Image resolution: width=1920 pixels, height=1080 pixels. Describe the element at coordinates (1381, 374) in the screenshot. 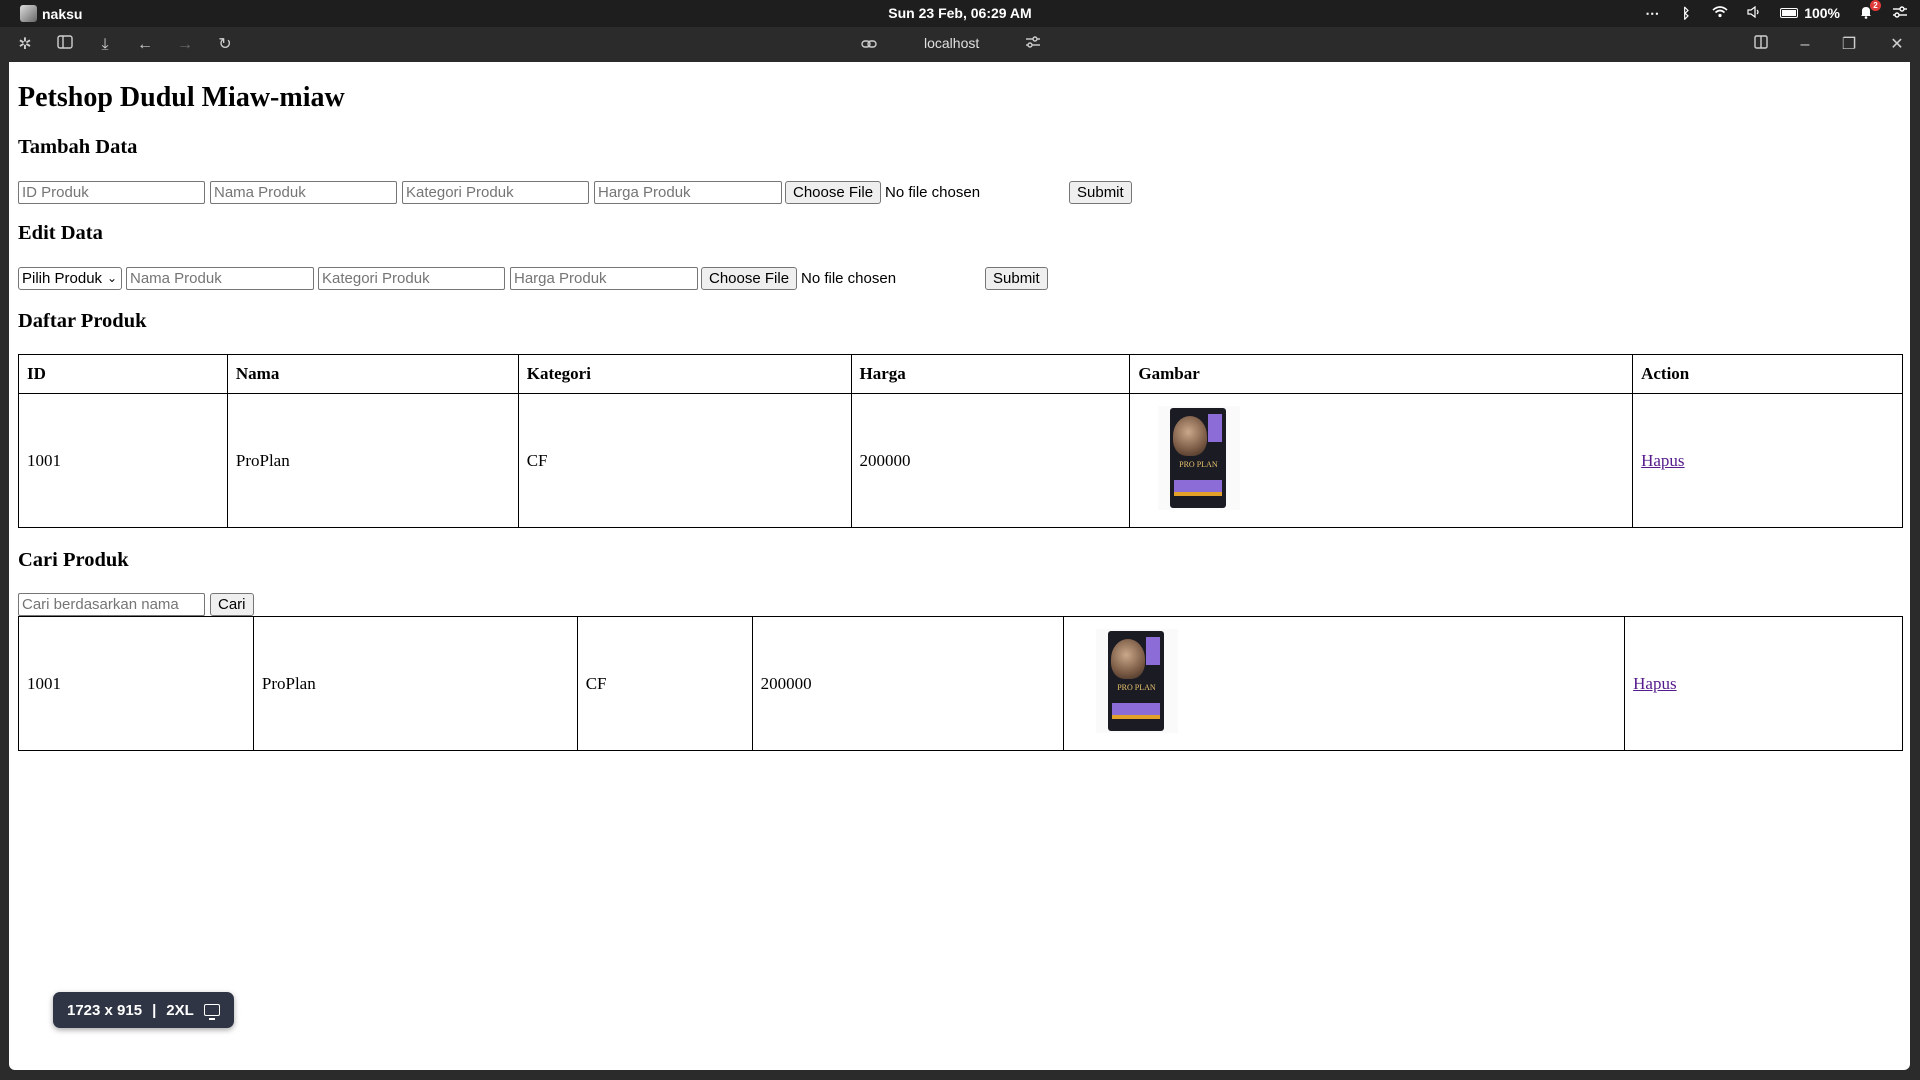

I see `column-header: Gambar` at that location.